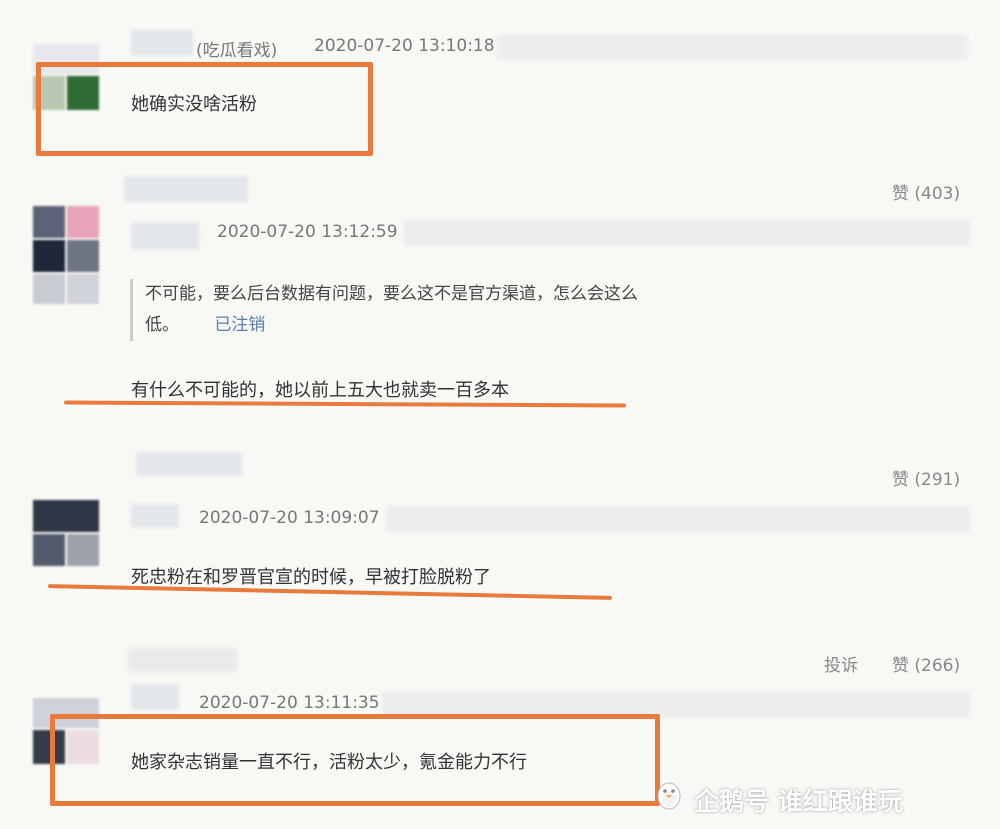 This screenshot has width=1000, height=829. Describe the element at coordinates (311, 577) in the screenshot. I see `comment-text: 死忠粉在和罗晋官宣的时候，早被打脸脱粉了` at that location.